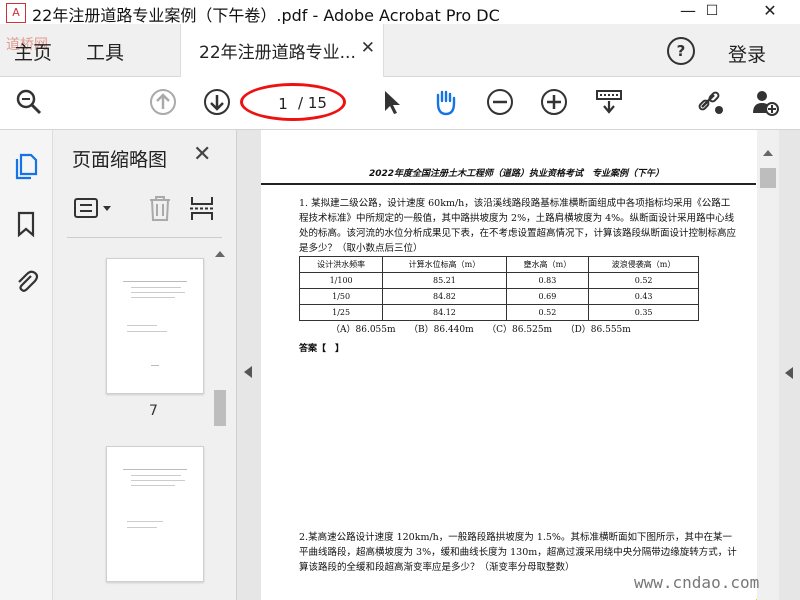 This screenshot has width=800, height=600. Describe the element at coordinates (517, 174) in the screenshot. I see `page-header: 2022年度全国注册土木工程师（道路）执业资格考试 专业案例（下午）` at that location.